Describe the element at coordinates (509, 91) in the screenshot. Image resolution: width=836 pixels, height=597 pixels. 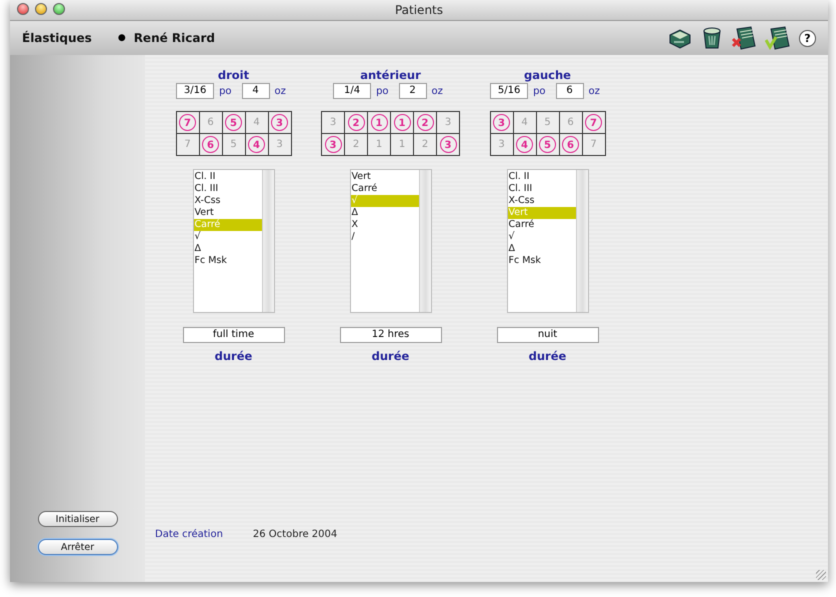
I see `inches-field: 5/16` at that location.